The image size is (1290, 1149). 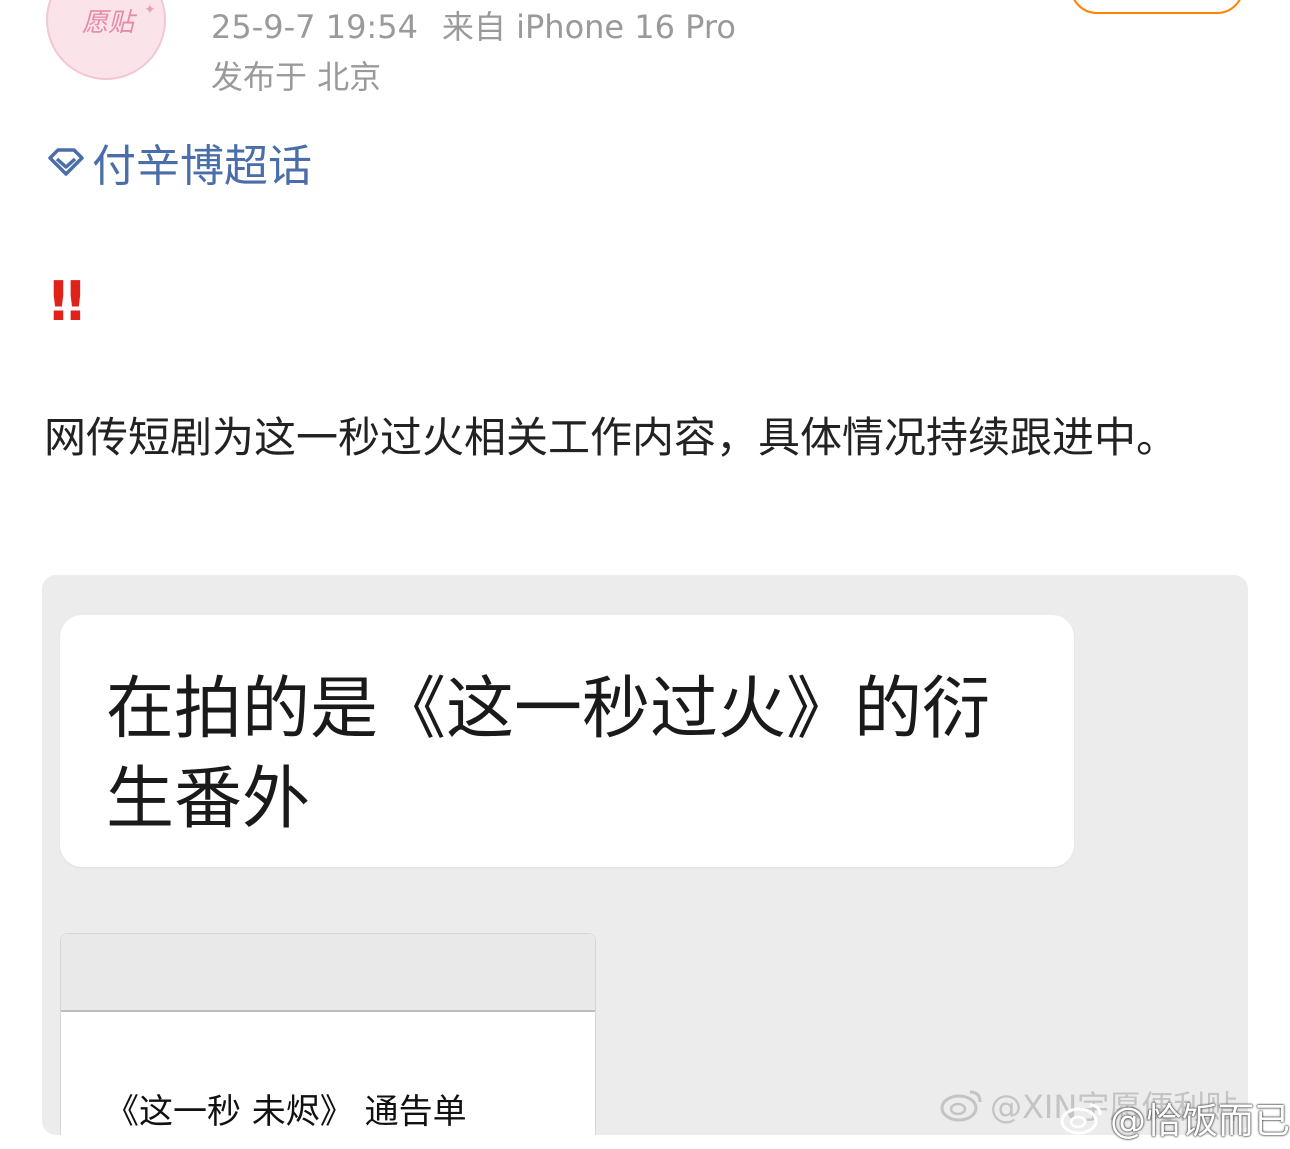 What do you see at coordinates (548, 754) in the screenshot?
I see `chat-bubble-text: 在拍的是《这一秒过火》的衍生番外` at bounding box center [548, 754].